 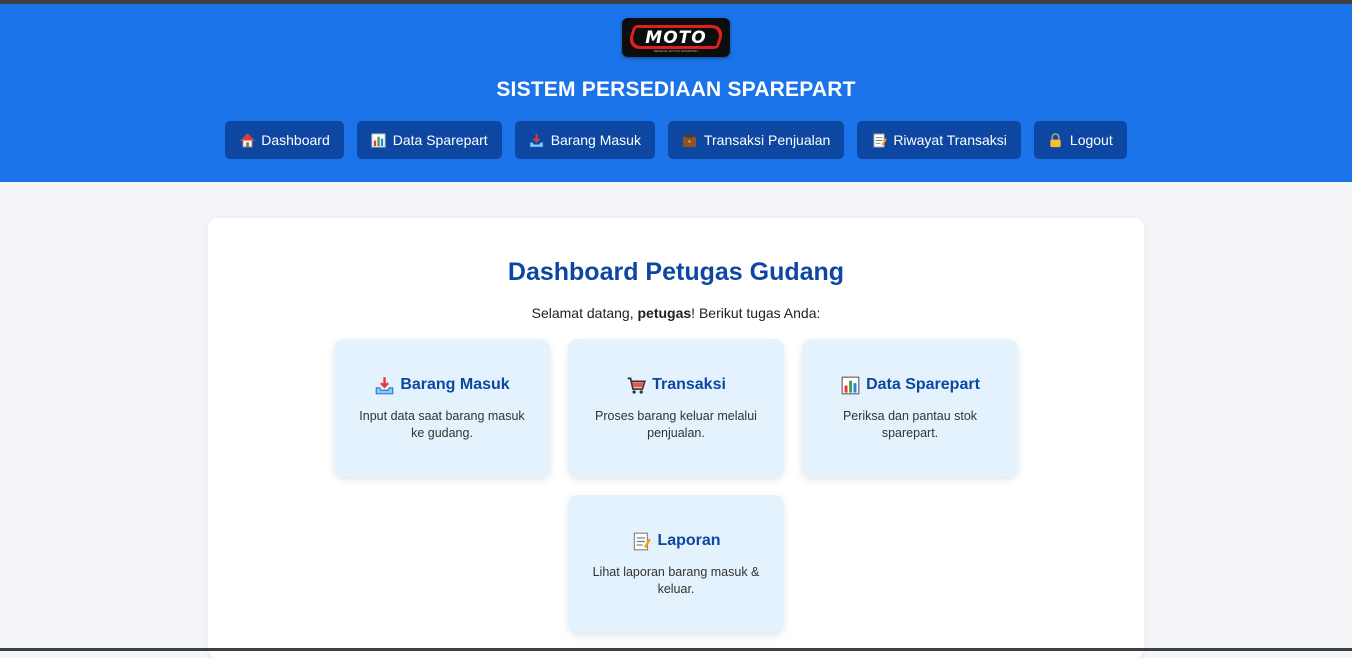 What do you see at coordinates (295, 140) in the screenshot?
I see `nav-dashboard-label: Dashboard` at bounding box center [295, 140].